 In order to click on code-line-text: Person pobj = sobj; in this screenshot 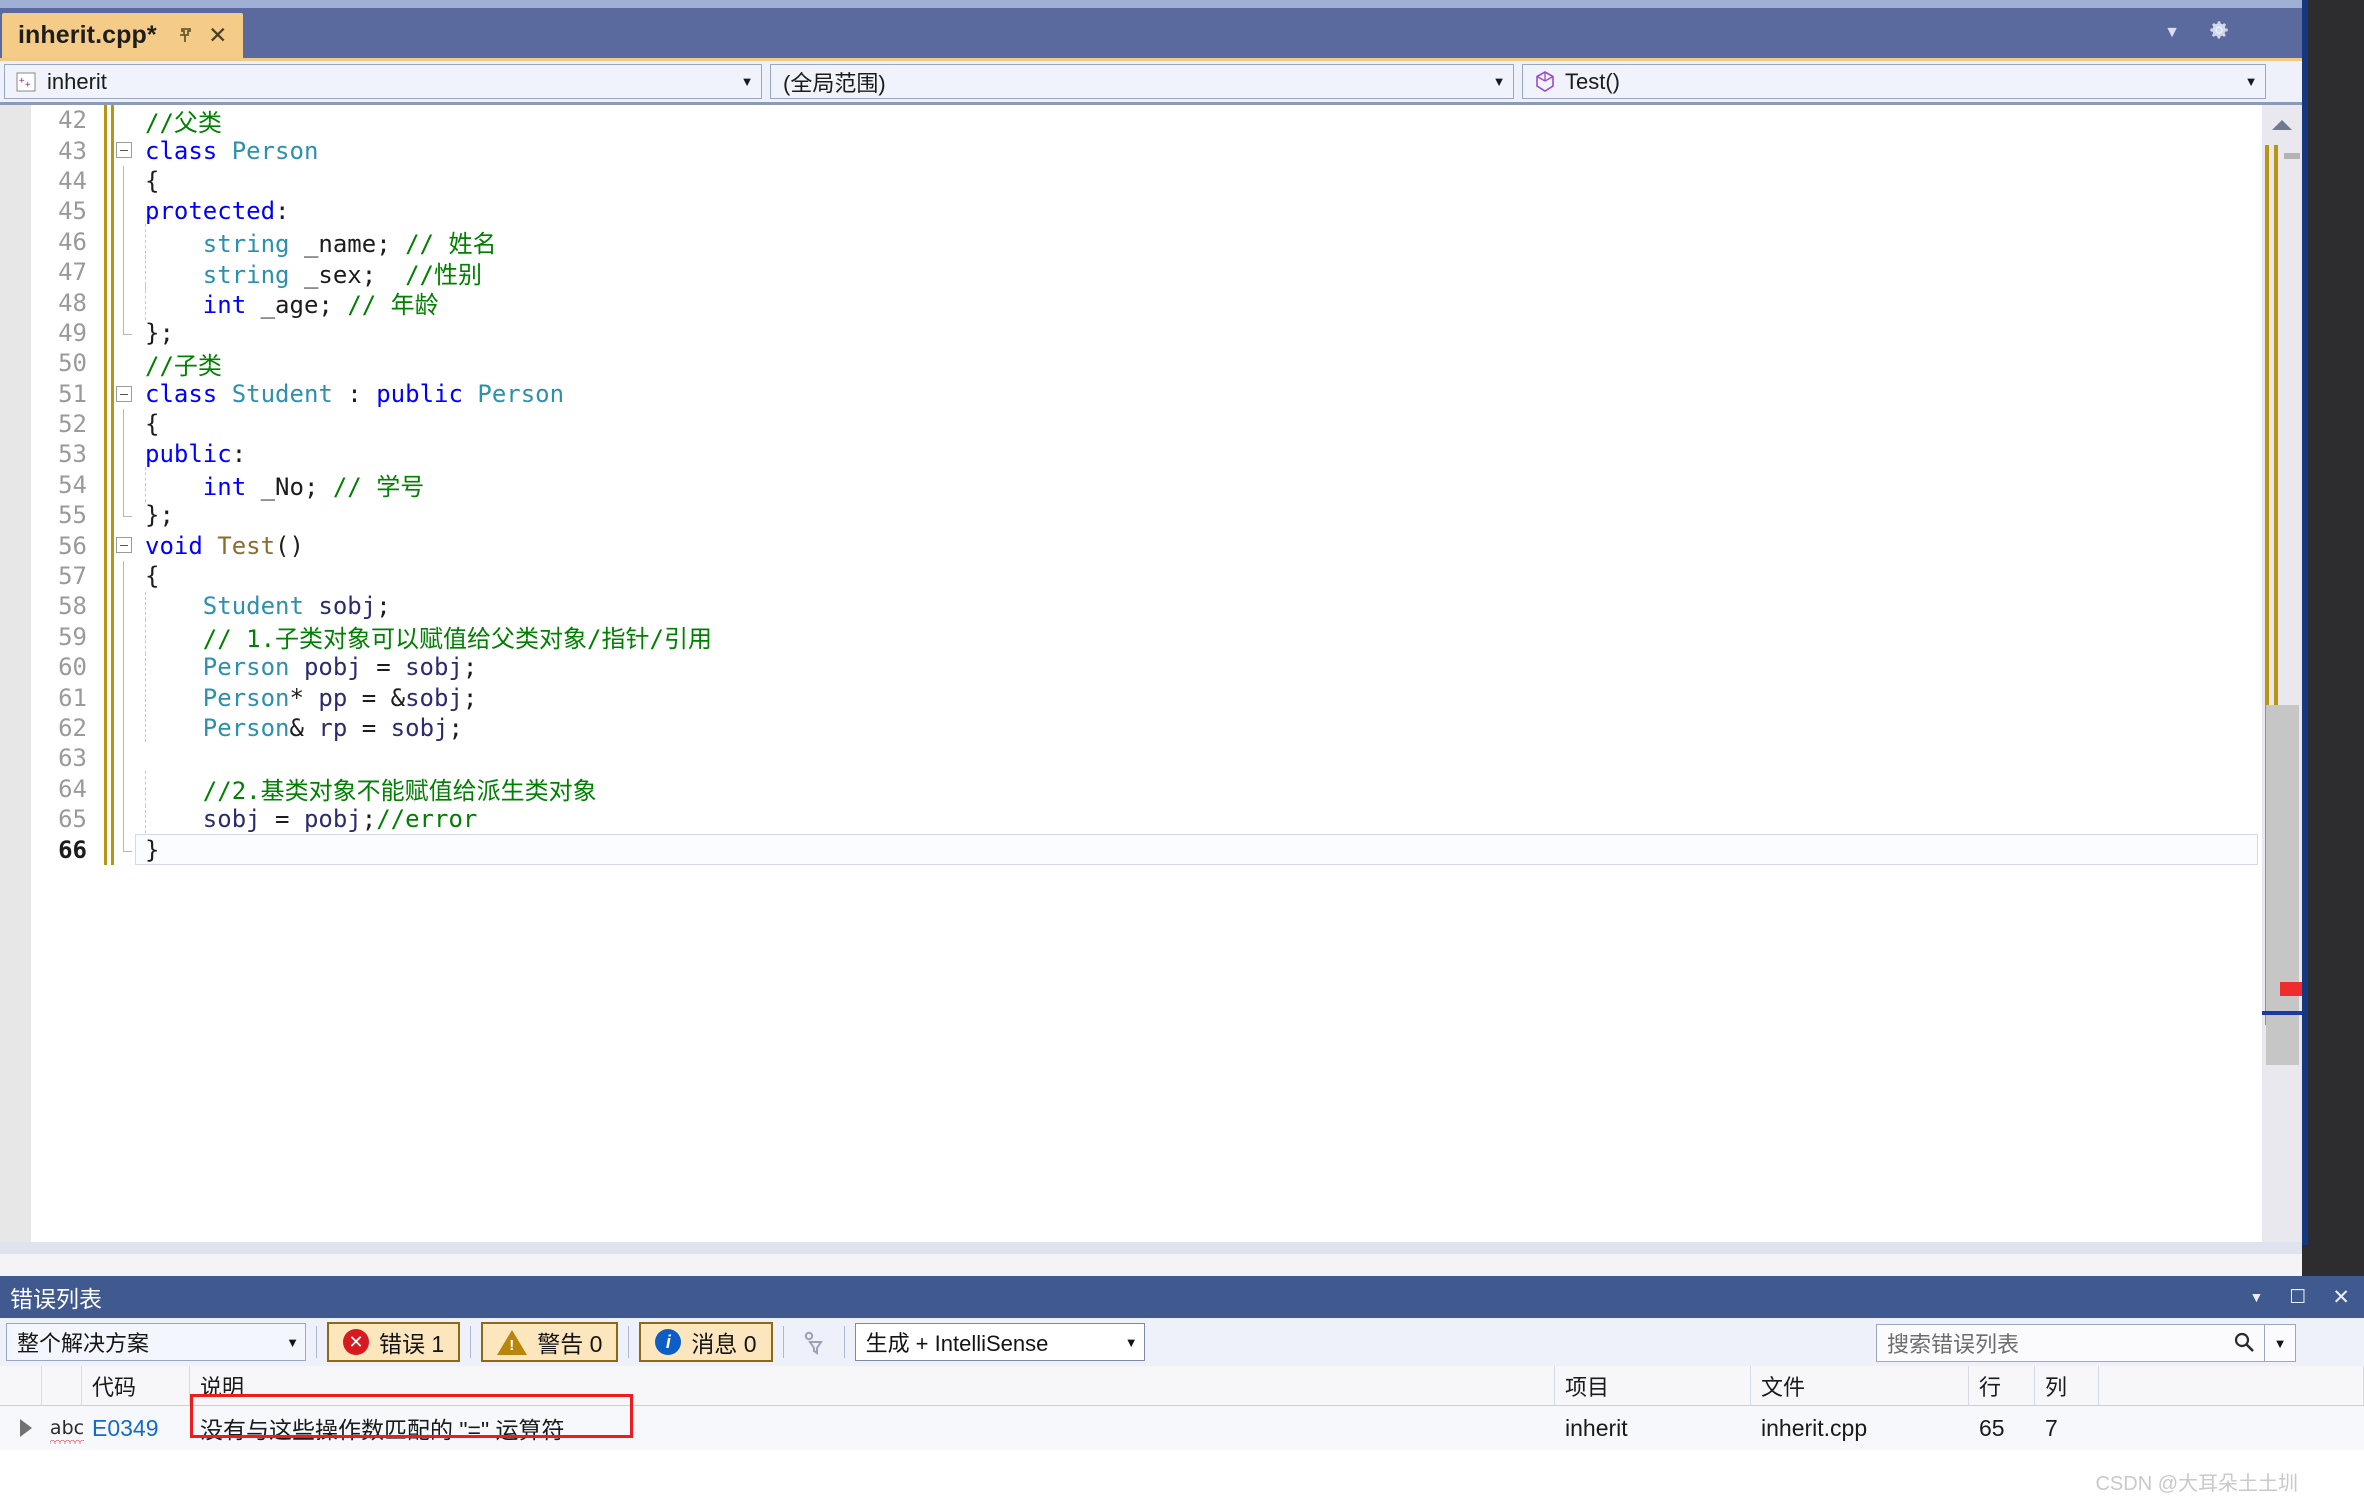, I will do `click(1218, 667)`.